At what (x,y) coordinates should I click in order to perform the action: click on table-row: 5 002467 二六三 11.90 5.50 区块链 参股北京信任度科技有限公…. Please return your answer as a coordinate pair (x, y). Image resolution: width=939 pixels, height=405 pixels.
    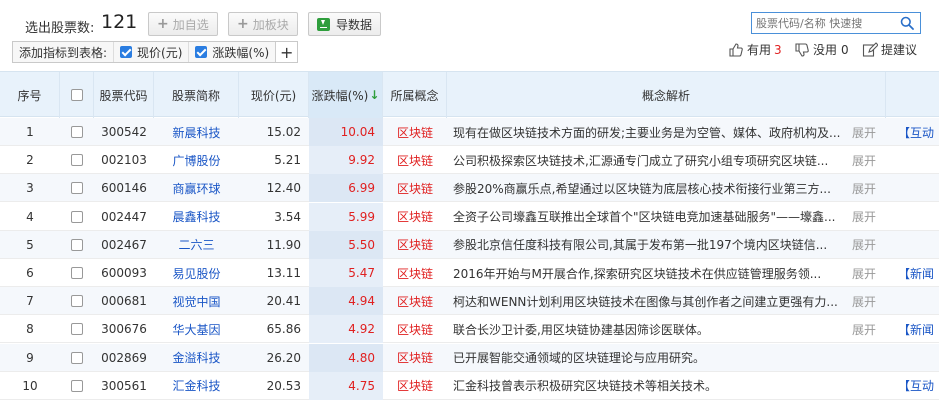
    Looking at the image, I should click on (469, 244).